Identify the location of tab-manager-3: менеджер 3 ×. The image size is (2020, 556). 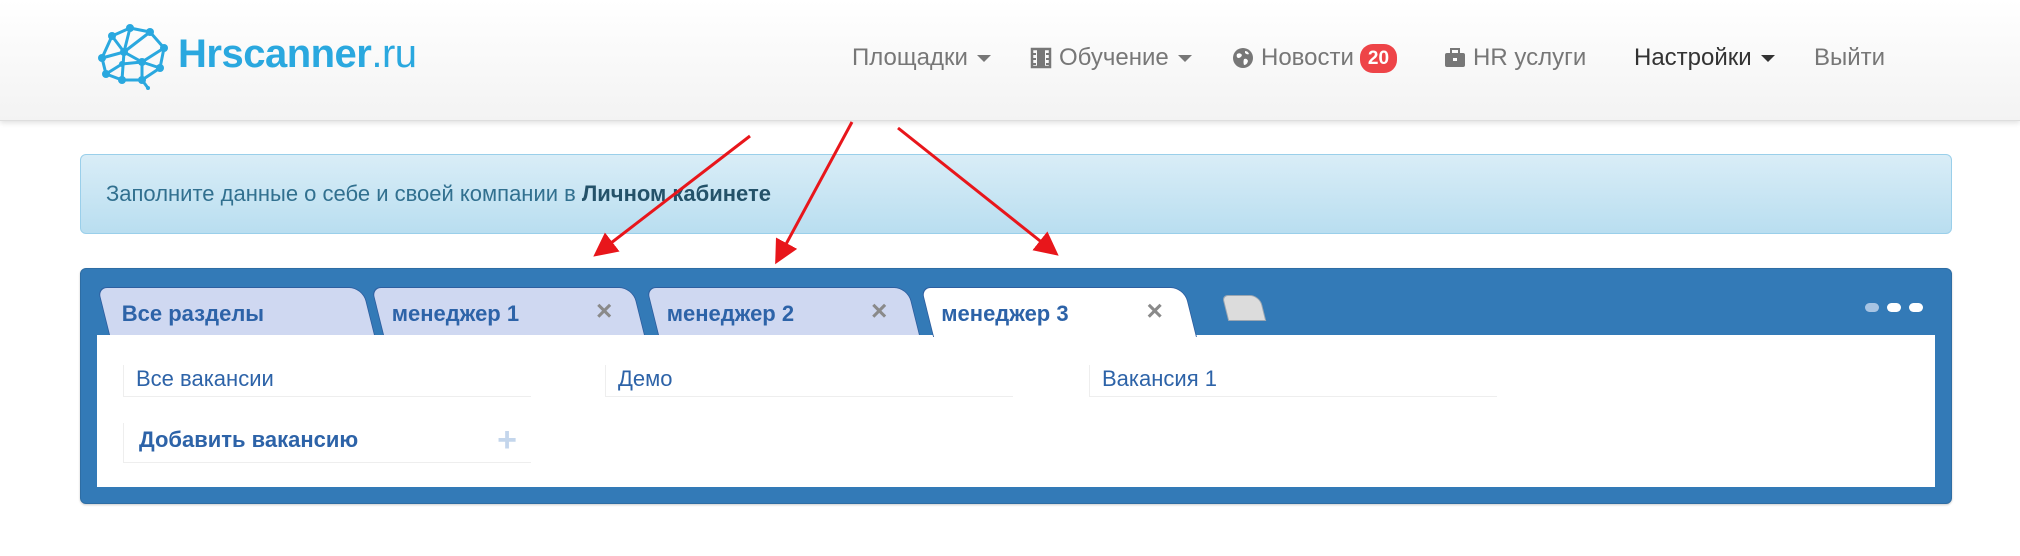
(1058, 312).